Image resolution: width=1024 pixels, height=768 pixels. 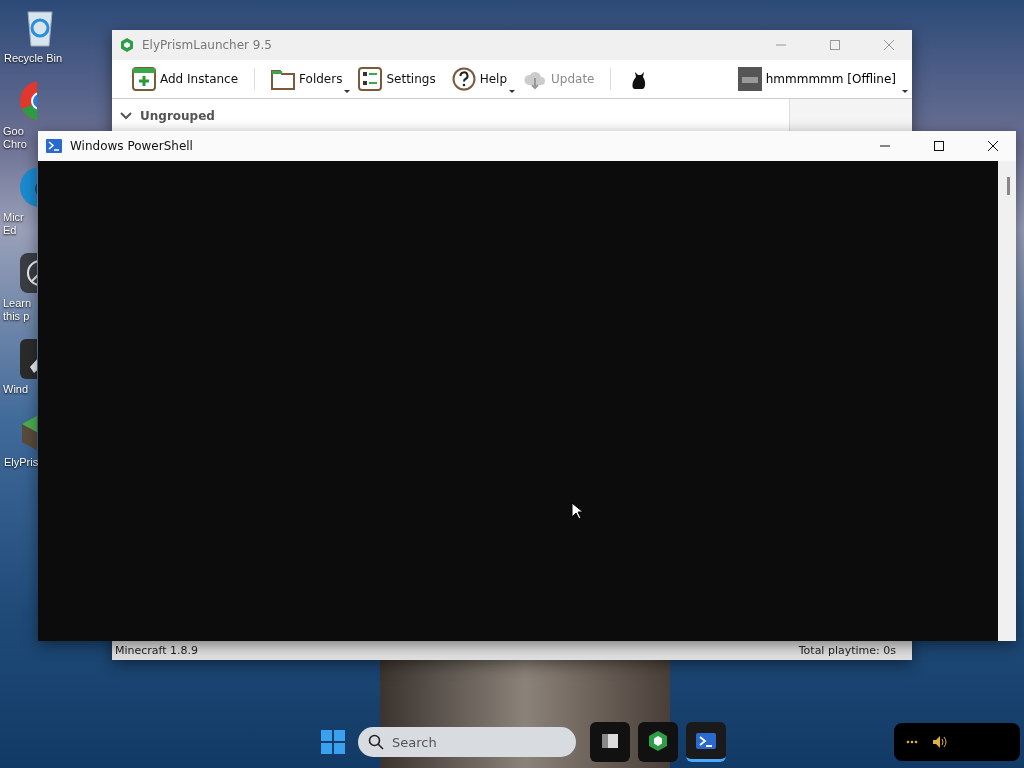 I want to click on plus-icon, so click(x=144, y=79).